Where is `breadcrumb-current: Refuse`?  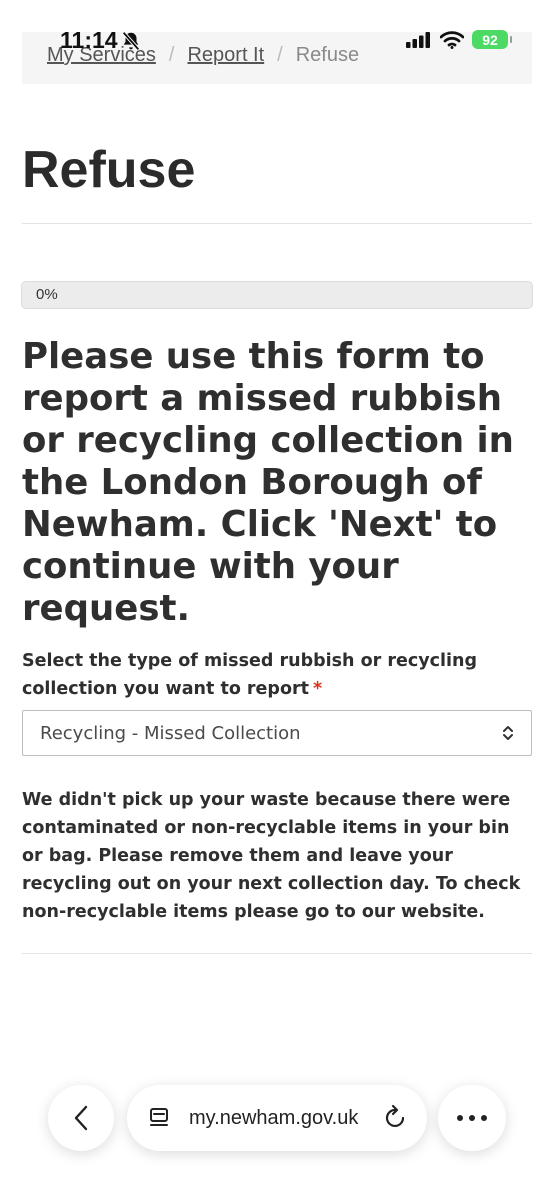 breadcrumb-current: Refuse is located at coordinates (327, 55).